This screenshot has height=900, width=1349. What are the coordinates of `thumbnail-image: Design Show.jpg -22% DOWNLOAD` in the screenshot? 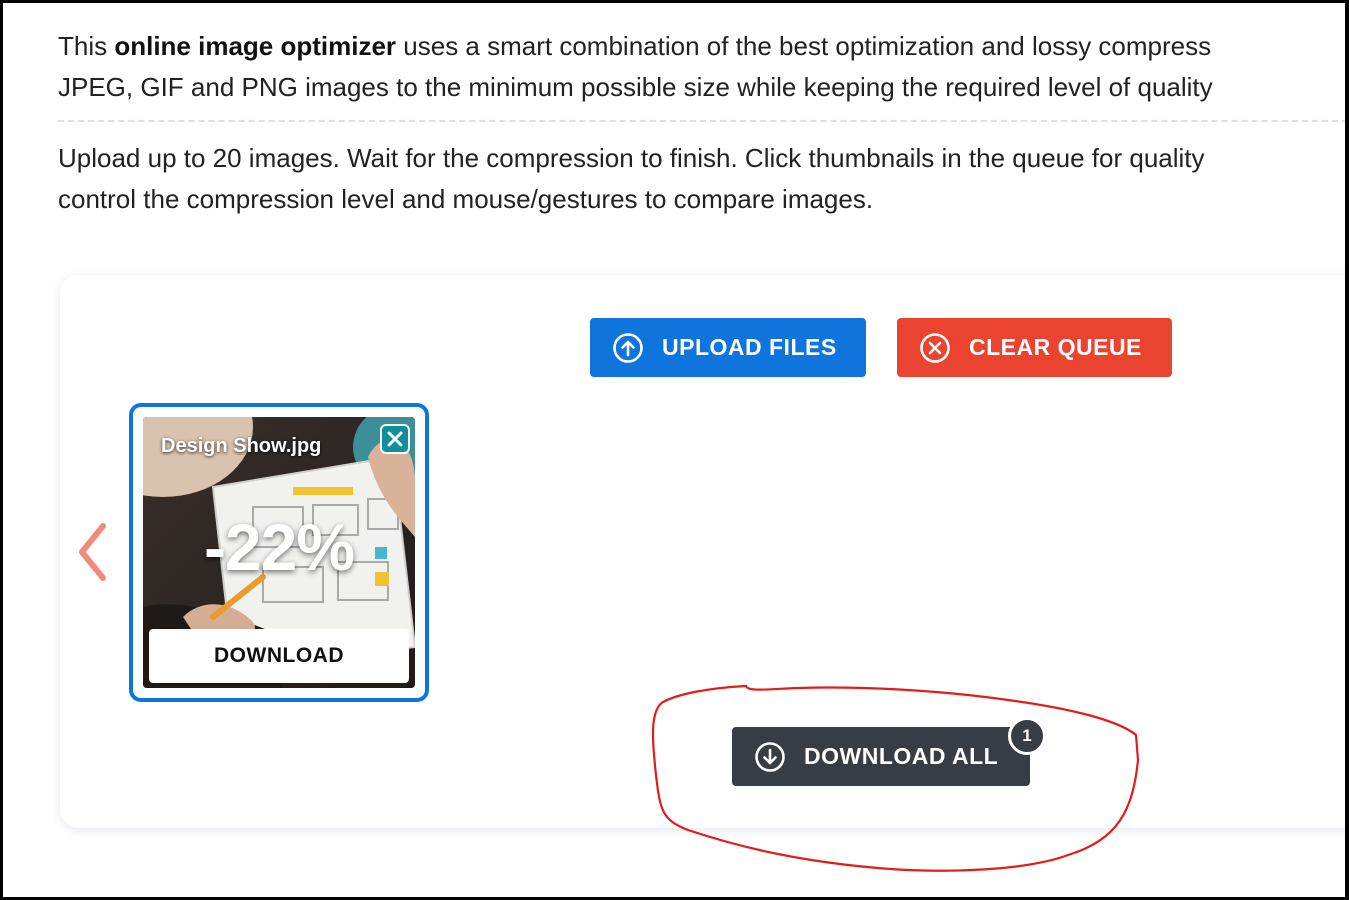 It's located at (279, 552).